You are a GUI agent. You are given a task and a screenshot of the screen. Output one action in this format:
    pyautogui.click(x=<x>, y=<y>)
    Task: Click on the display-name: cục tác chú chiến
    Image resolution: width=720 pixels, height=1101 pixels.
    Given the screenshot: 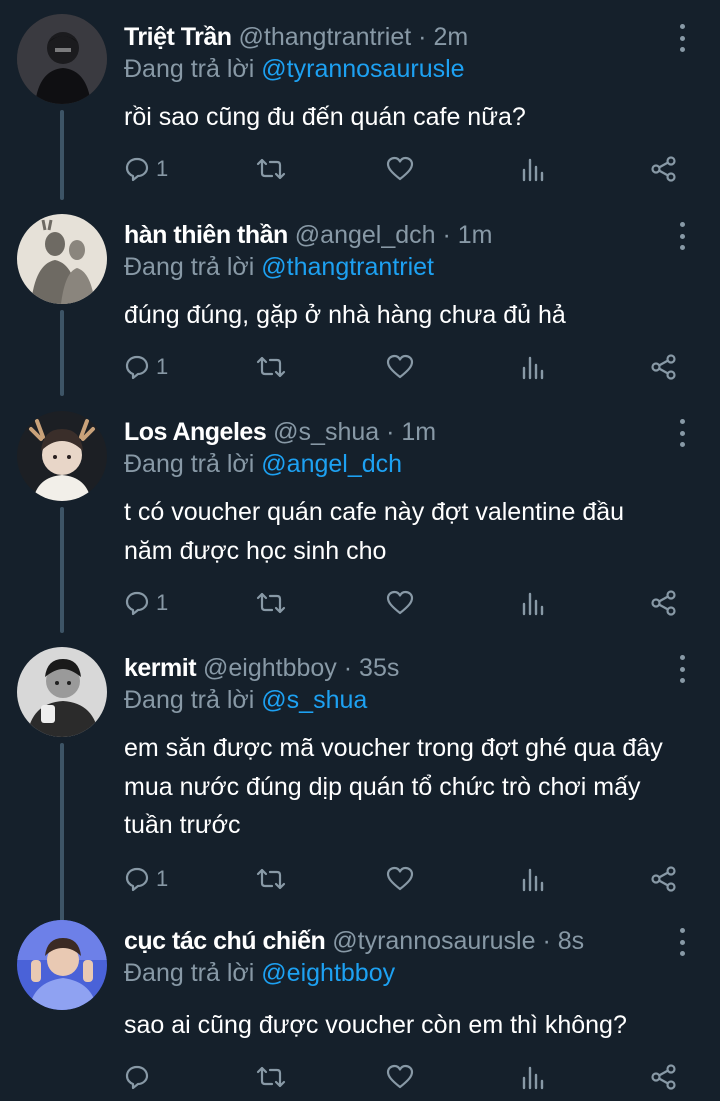 What is the action you would take?
    pyautogui.click(x=225, y=941)
    